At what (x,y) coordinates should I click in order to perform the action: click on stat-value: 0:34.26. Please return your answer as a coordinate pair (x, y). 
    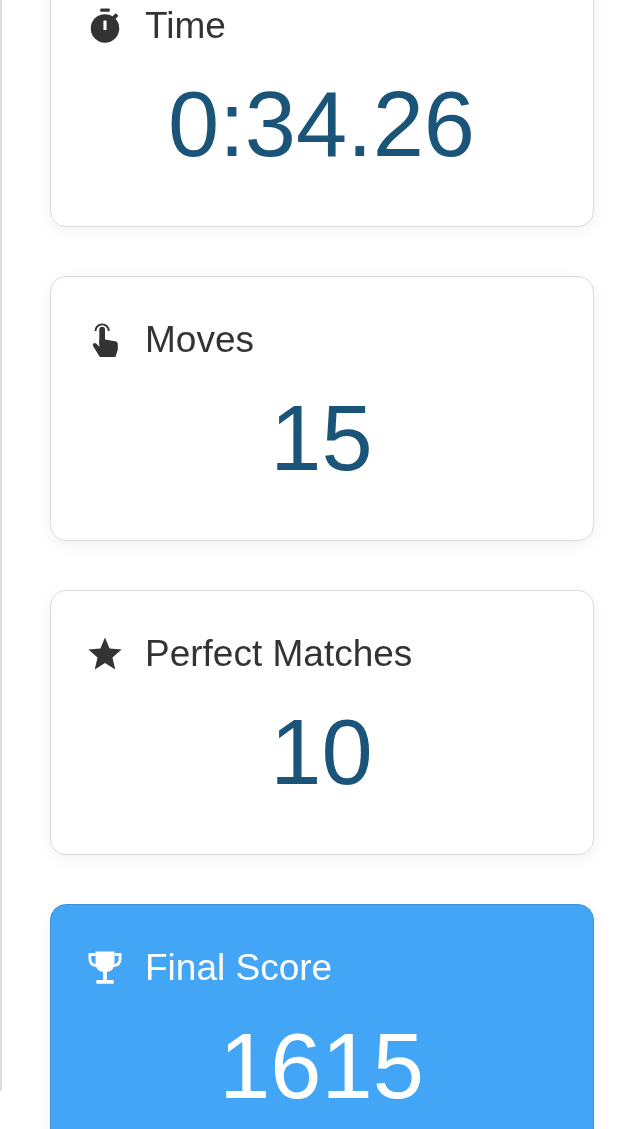
    Looking at the image, I should click on (321, 124).